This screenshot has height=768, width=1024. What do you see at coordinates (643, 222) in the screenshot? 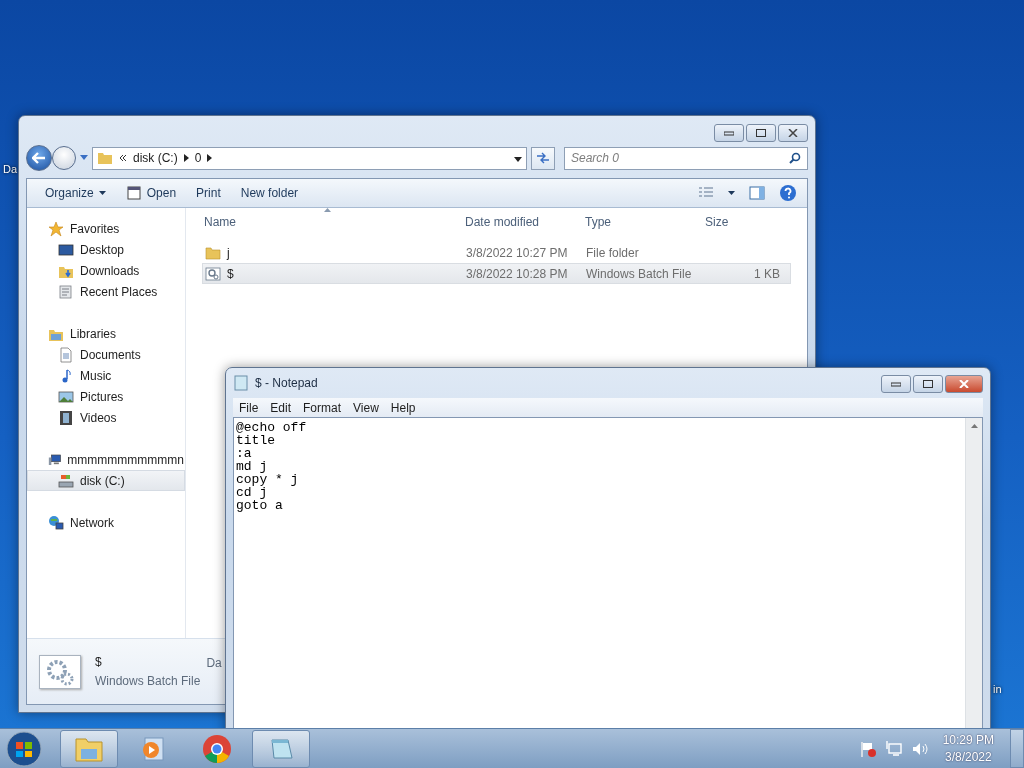
I see `column-header: Type` at bounding box center [643, 222].